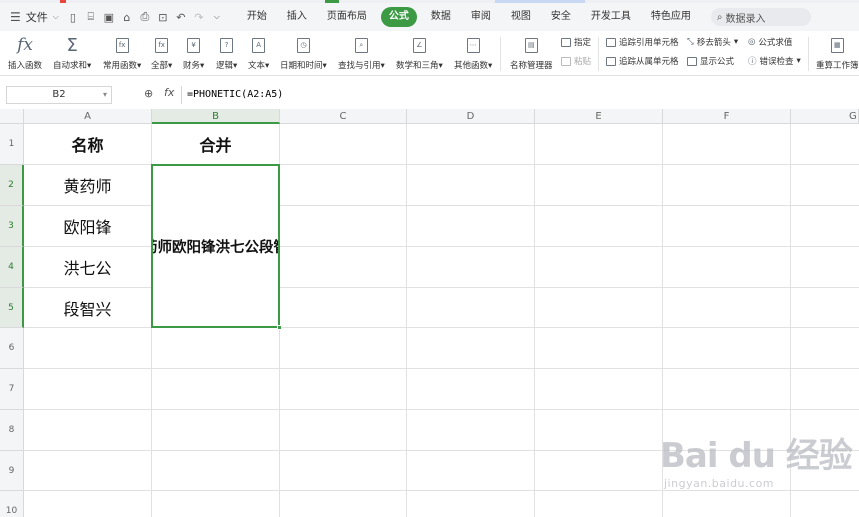 The height and width of the screenshot is (517, 859). Describe the element at coordinates (473, 66) in the screenshot. I see `other-functions-label: 其他函数▾` at that location.